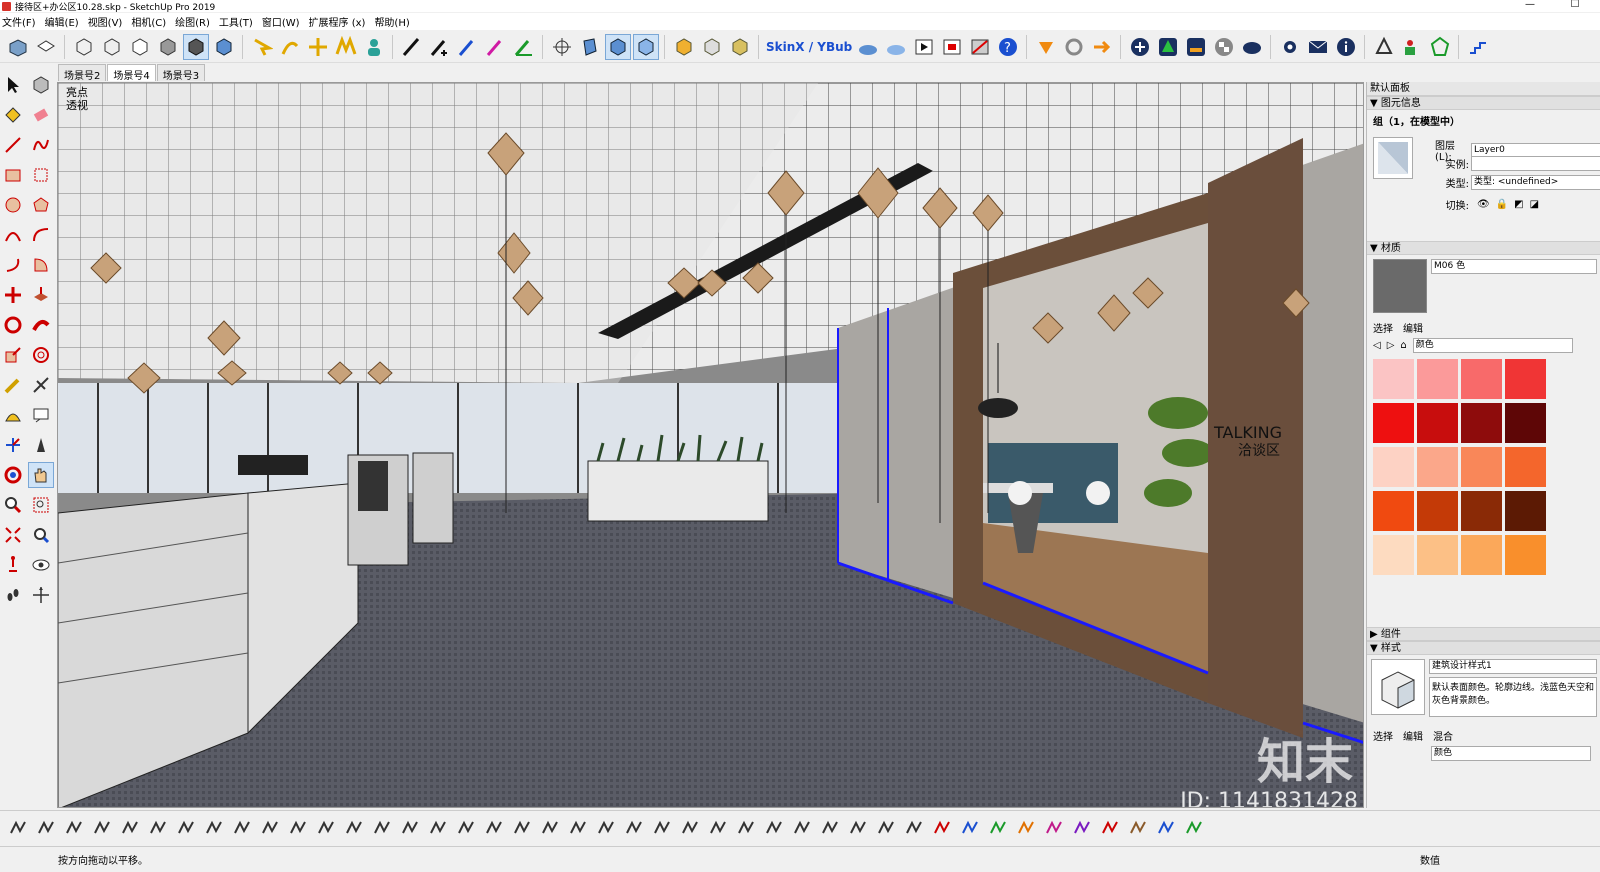 This screenshot has width=1600, height=872. What do you see at coordinates (578, 828) in the screenshot?
I see `fold-icon` at bounding box center [578, 828].